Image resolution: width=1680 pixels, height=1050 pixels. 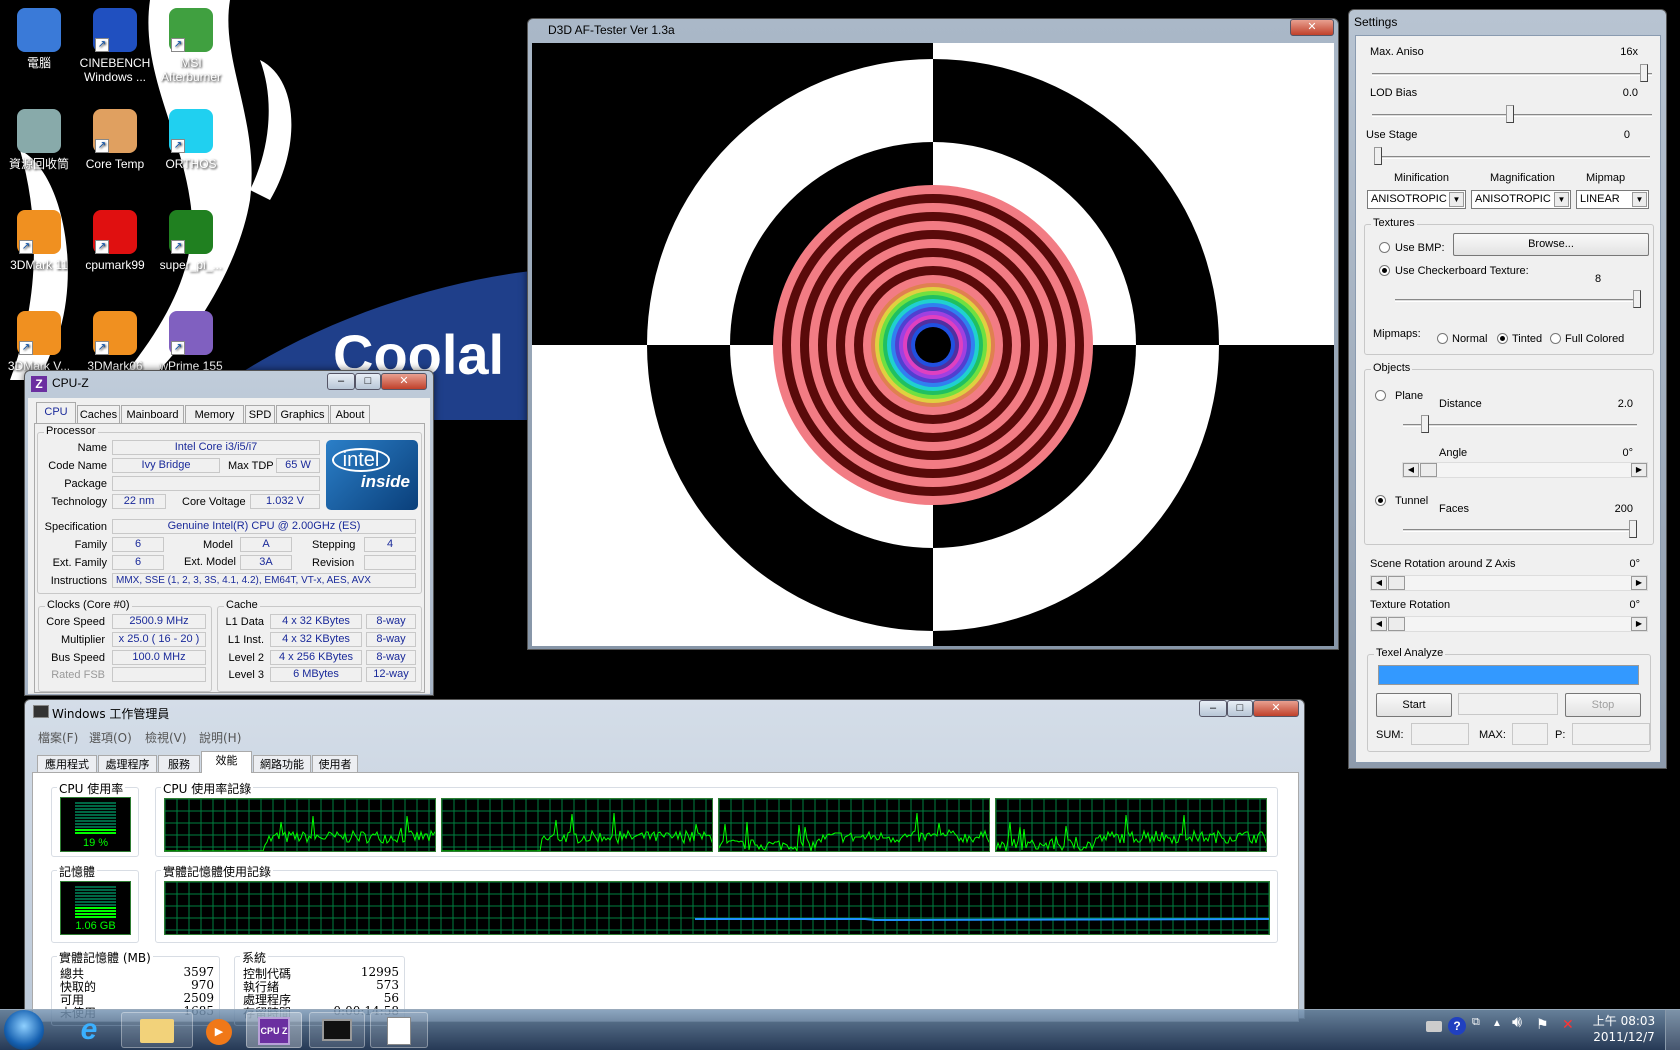 What do you see at coordinates (127, 764) in the screenshot?
I see `tab-performance-1: 處理程序` at bounding box center [127, 764].